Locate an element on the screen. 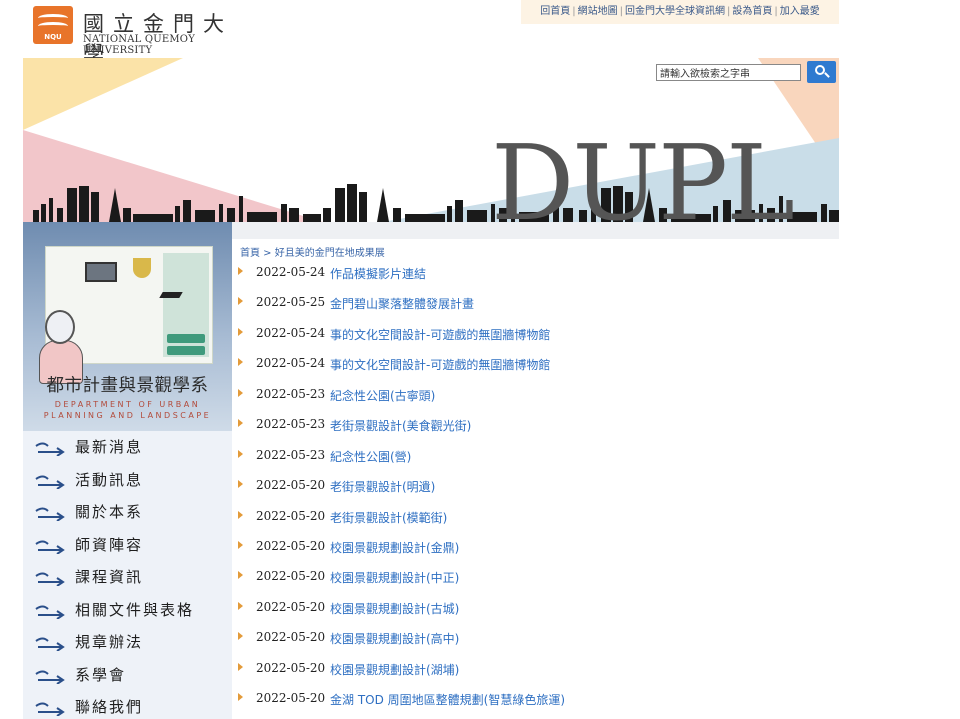  item-title-link: 校園景觀規劃設計(金鼎) is located at coordinates (394, 547).